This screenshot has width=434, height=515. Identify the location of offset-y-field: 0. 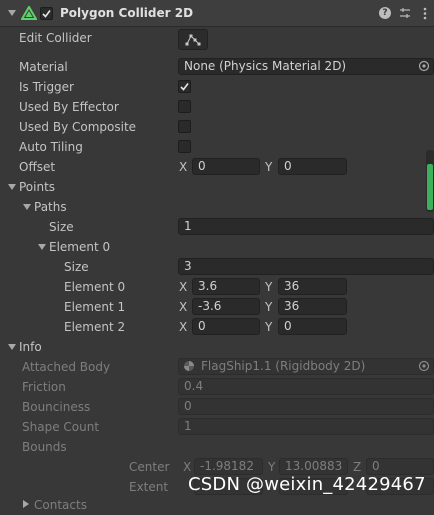
(312, 166).